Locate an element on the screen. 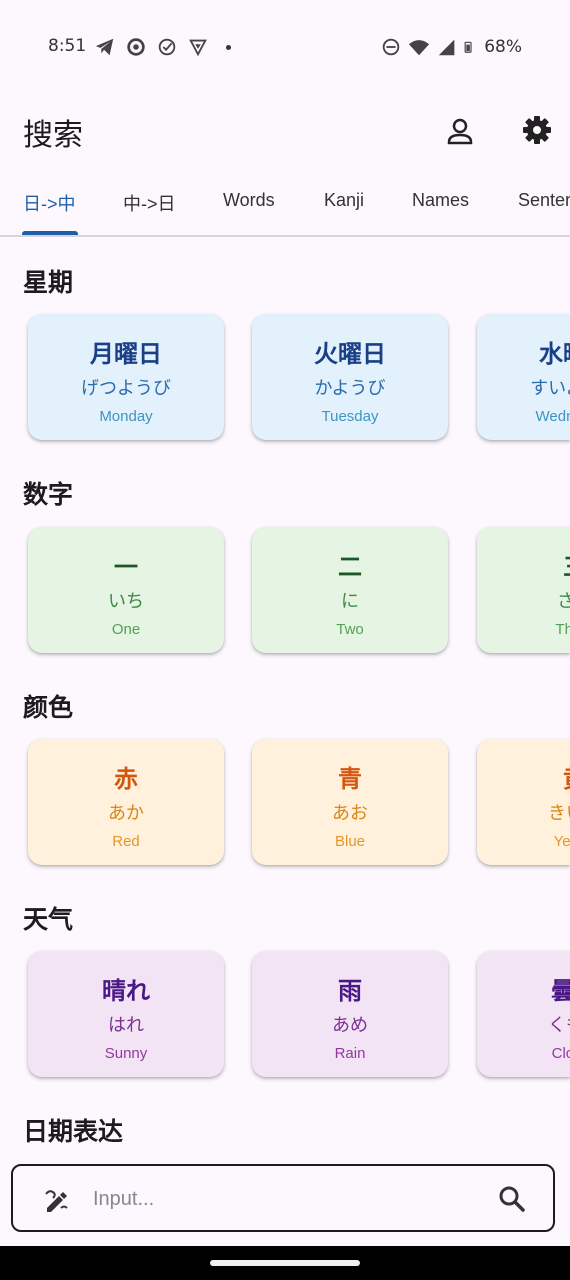  word-card: 水曜日 すいようび Wednesday is located at coordinates (523, 377).